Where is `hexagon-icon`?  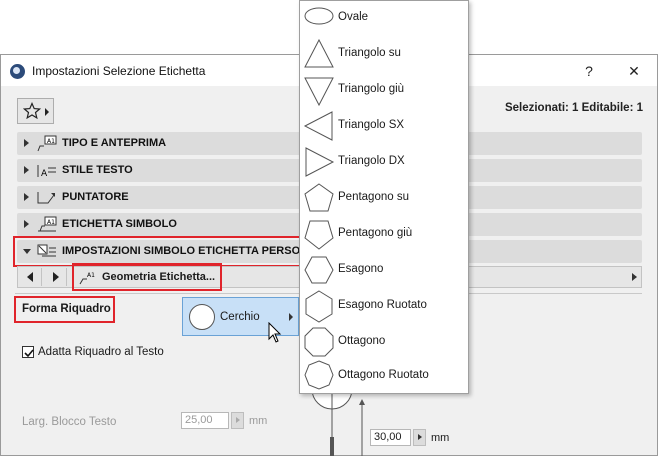 hexagon-icon is located at coordinates (319, 270).